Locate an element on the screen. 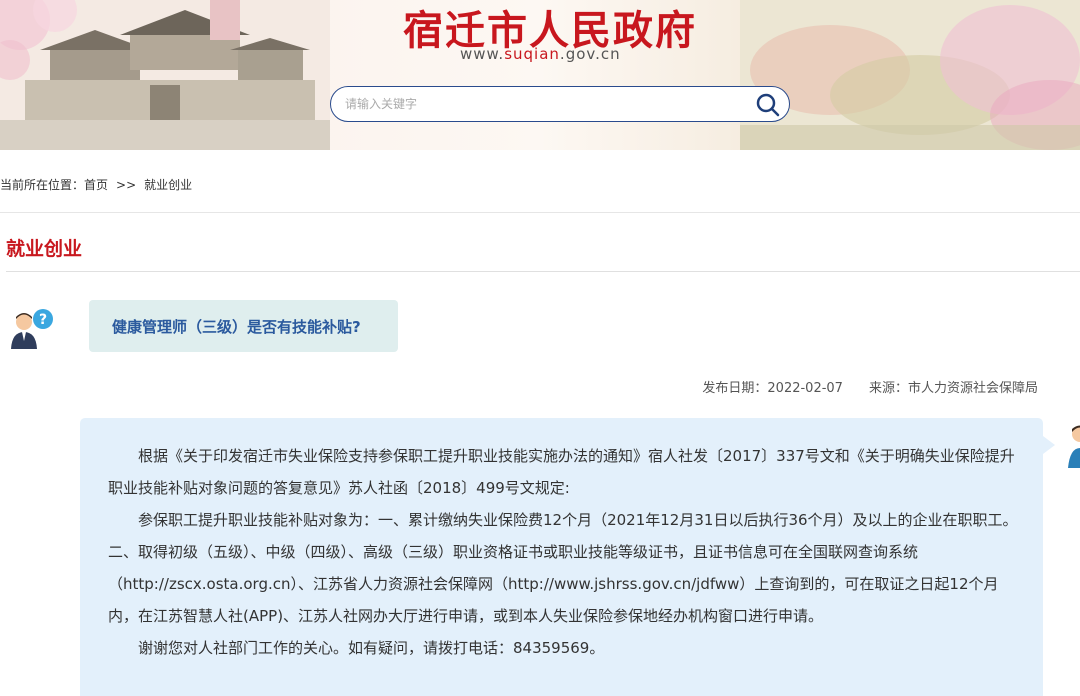 This screenshot has height=696, width=1080. flower-garden-illustration is located at coordinates (910, 75).